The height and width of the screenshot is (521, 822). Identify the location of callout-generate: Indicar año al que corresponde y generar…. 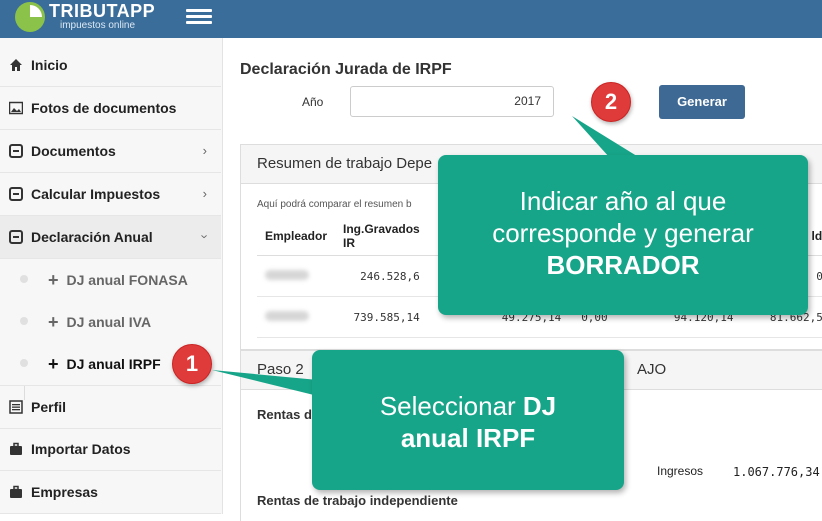
(623, 235).